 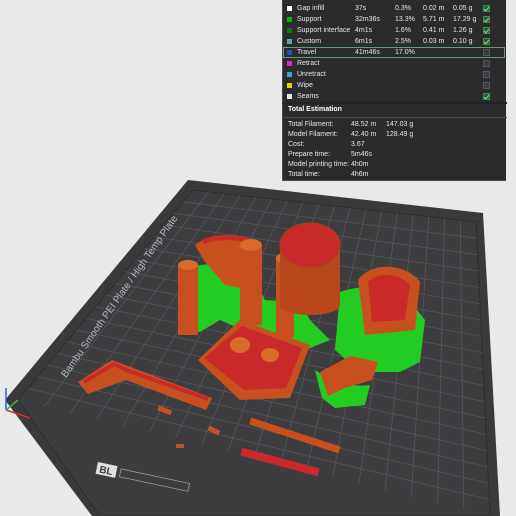 What do you see at coordinates (403, 8) in the screenshot?
I see `legend-percent: 0.3%` at bounding box center [403, 8].